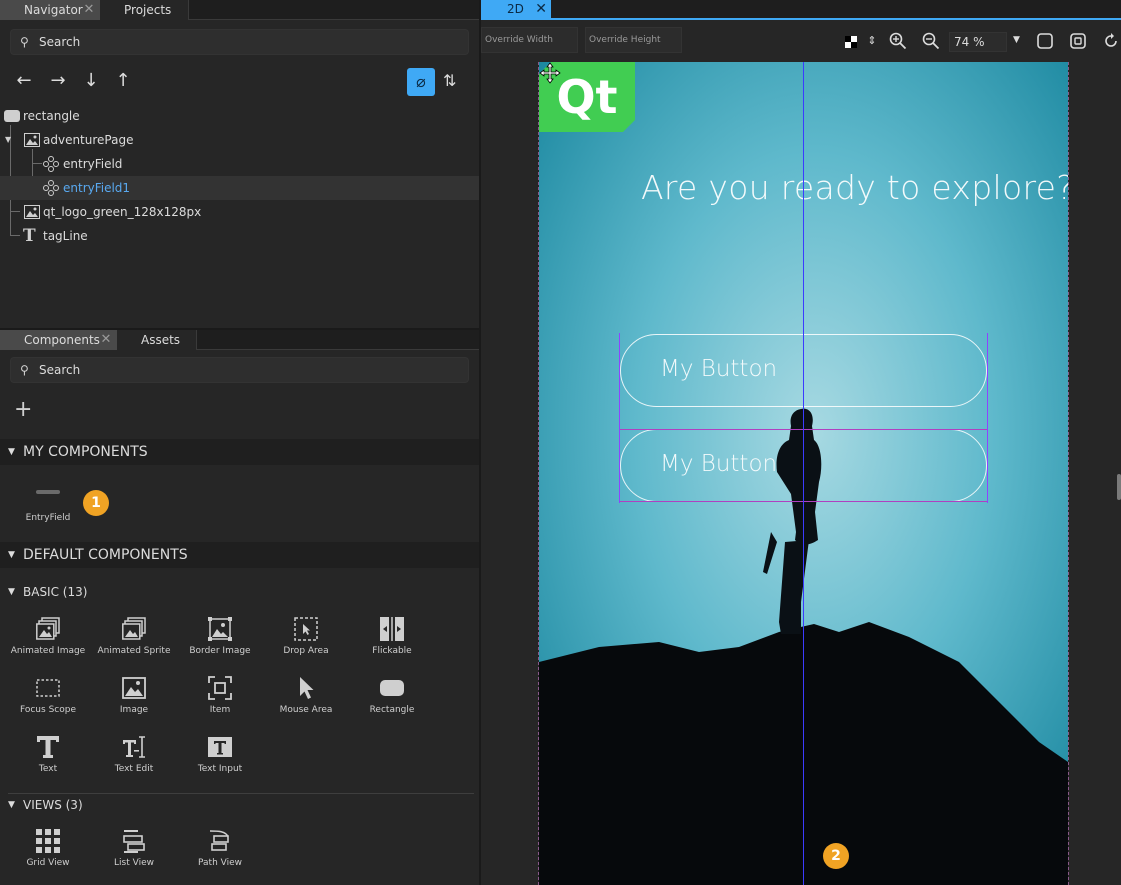  Describe the element at coordinates (134, 841) in the screenshot. I see `list-view-icon` at that location.